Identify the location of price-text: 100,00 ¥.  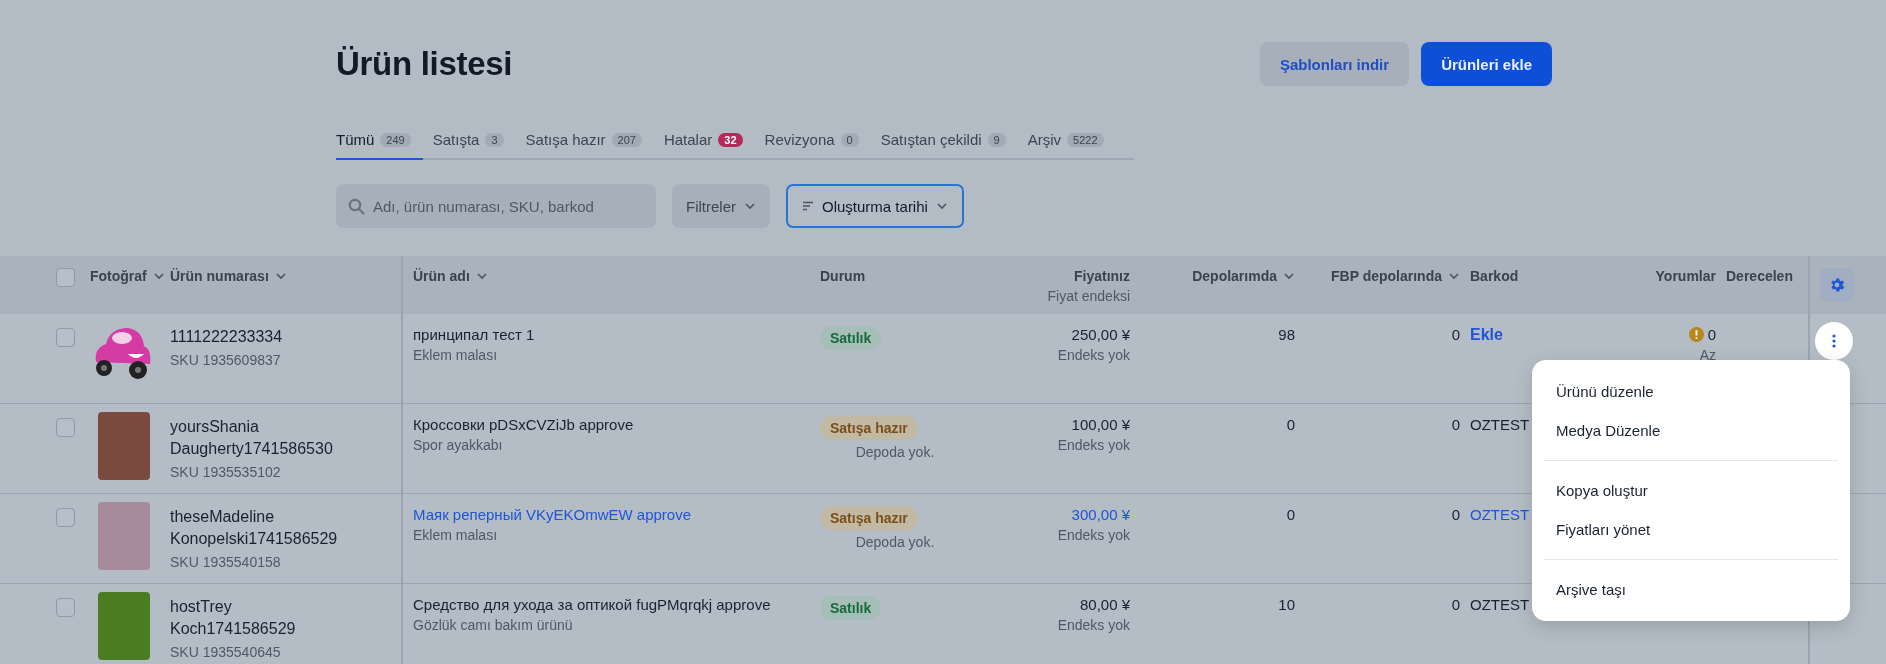
(1100, 424).